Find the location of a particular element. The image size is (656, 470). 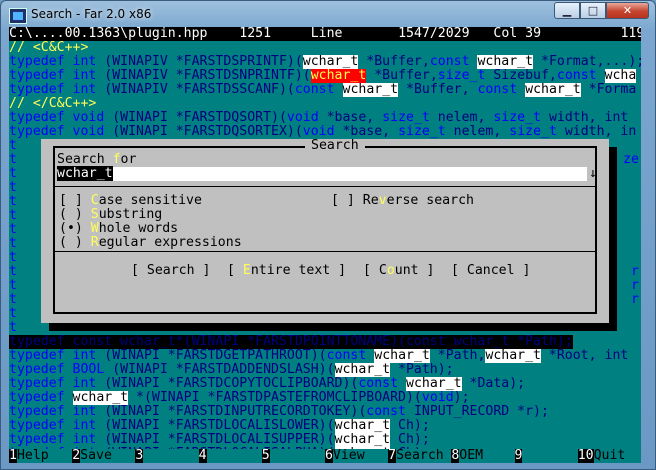

code-token: *Path); is located at coordinates (422, 370).